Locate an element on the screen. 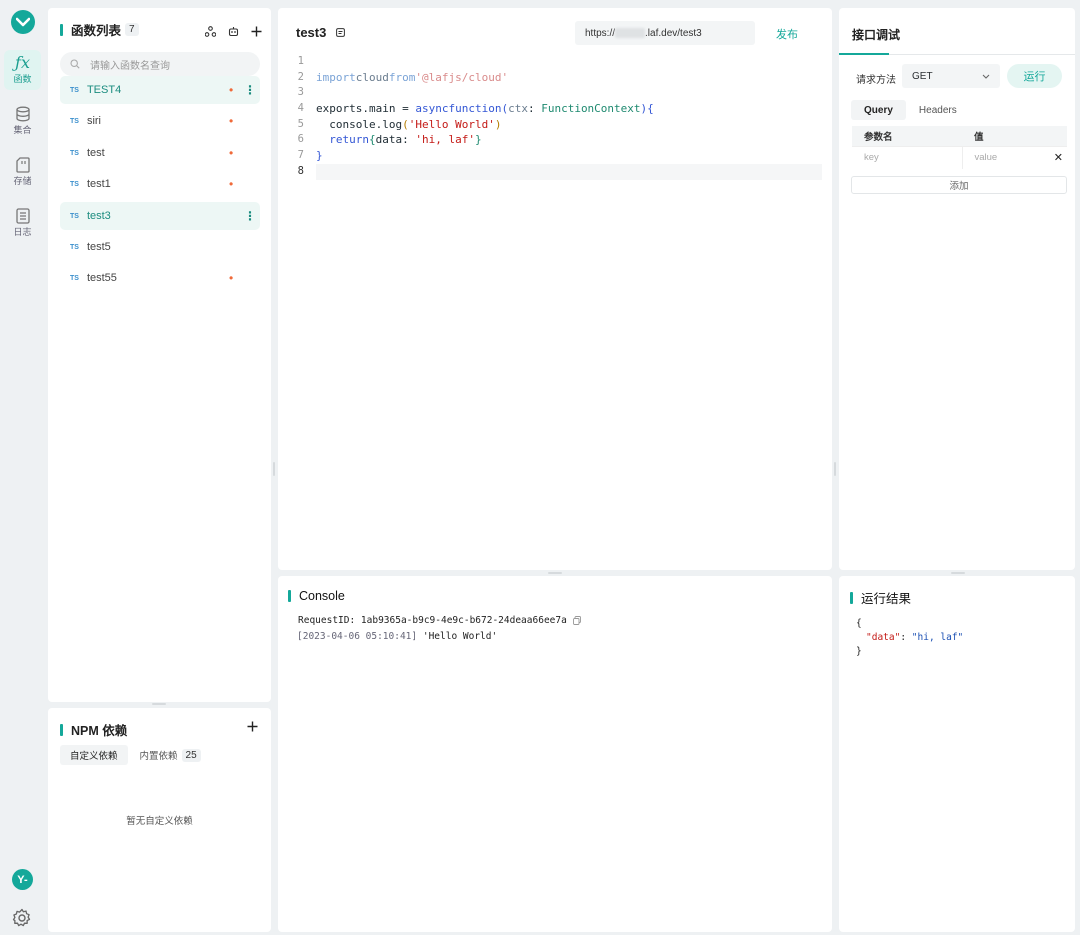 This screenshot has width=1080, height=935. function-list-title: 函数列表 is located at coordinates (96, 31).